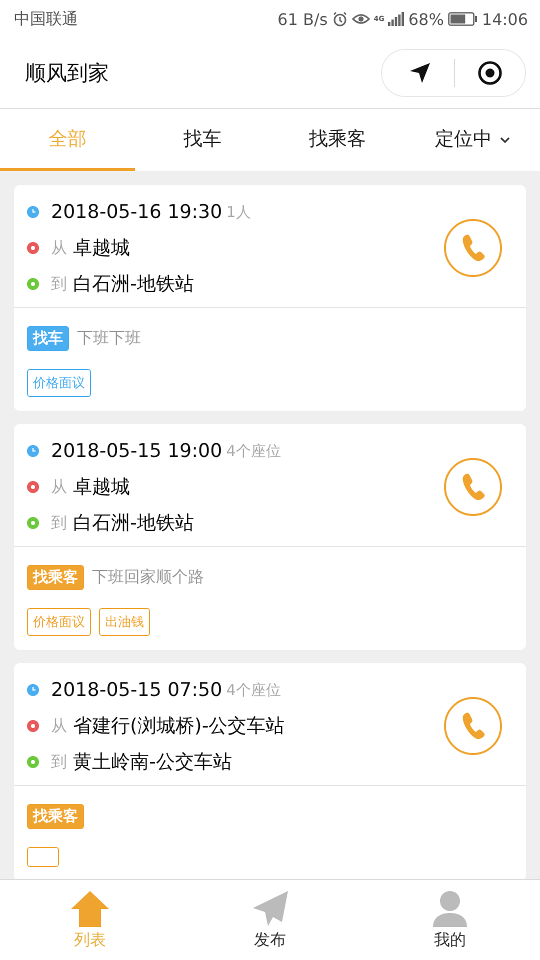 The image size is (540, 960). What do you see at coordinates (505, 140) in the screenshot?
I see `chevron-down-icon` at bounding box center [505, 140].